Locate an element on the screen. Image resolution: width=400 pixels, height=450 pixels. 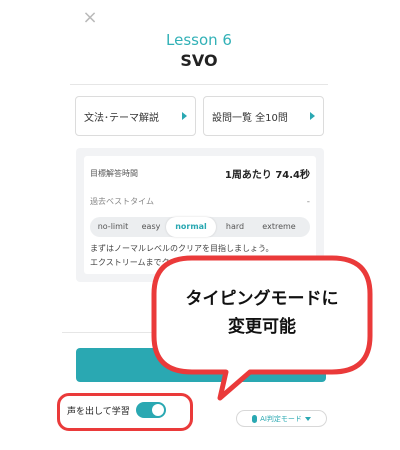
close-button: × is located at coordinates (90, 18).